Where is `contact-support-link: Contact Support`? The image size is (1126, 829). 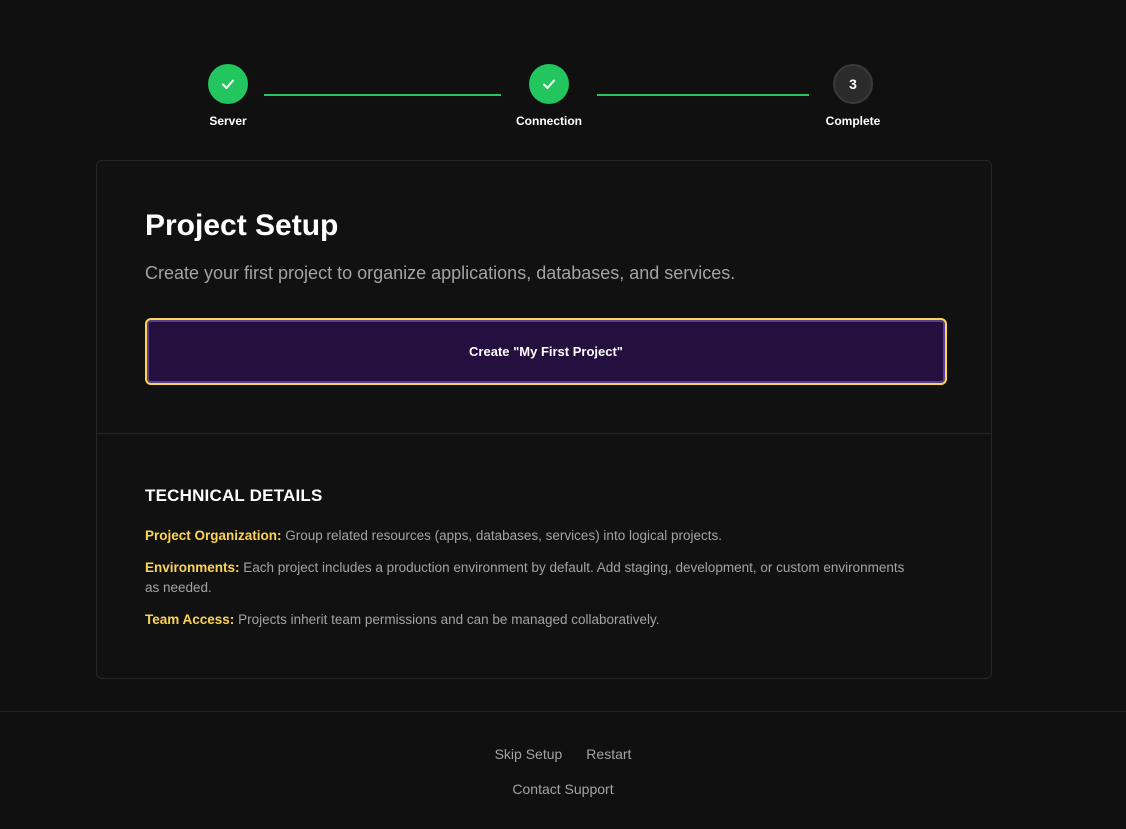
contact-support-link: Contact Support is located at coordinates (562, 789).